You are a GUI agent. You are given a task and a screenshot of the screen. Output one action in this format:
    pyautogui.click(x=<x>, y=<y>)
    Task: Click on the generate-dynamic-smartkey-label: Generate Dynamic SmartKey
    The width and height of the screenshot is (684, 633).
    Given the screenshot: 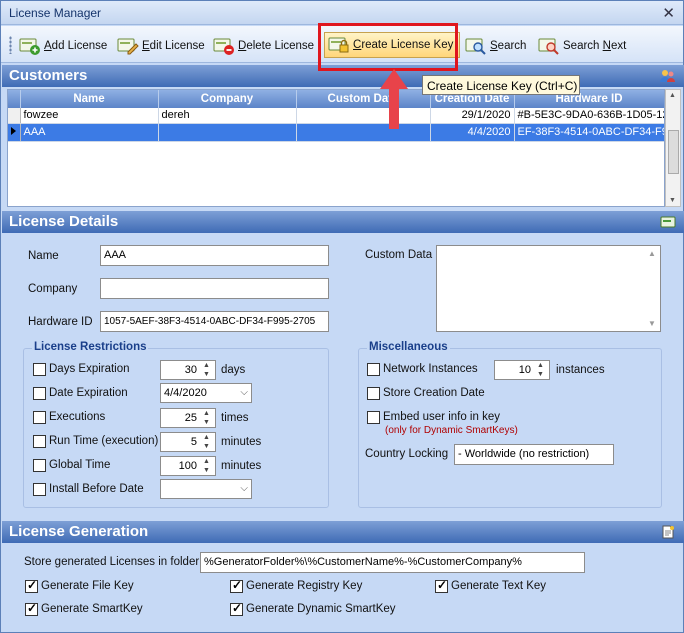 What is the action you would take?
    pyautogui.click(x=321, y=609)
    